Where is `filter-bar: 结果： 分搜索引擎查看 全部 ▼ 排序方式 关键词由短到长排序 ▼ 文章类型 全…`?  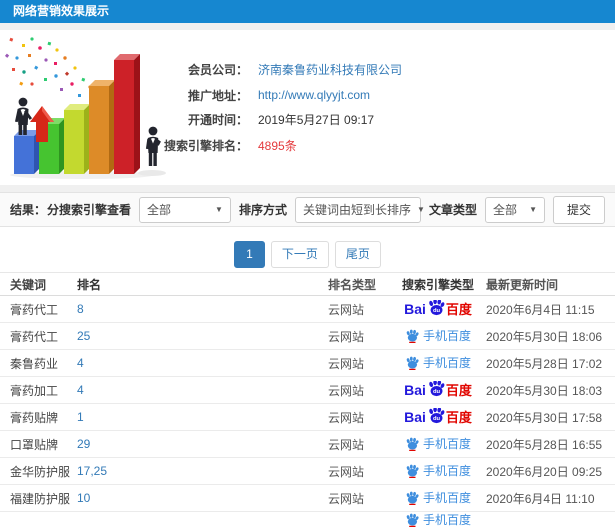 filter-bar: 结果： 分搜索引擎查看 全部 ▼ 排序方式 关键词由短到长排序 ▼ 文章类型 全… is located at coordinates (307, 209).